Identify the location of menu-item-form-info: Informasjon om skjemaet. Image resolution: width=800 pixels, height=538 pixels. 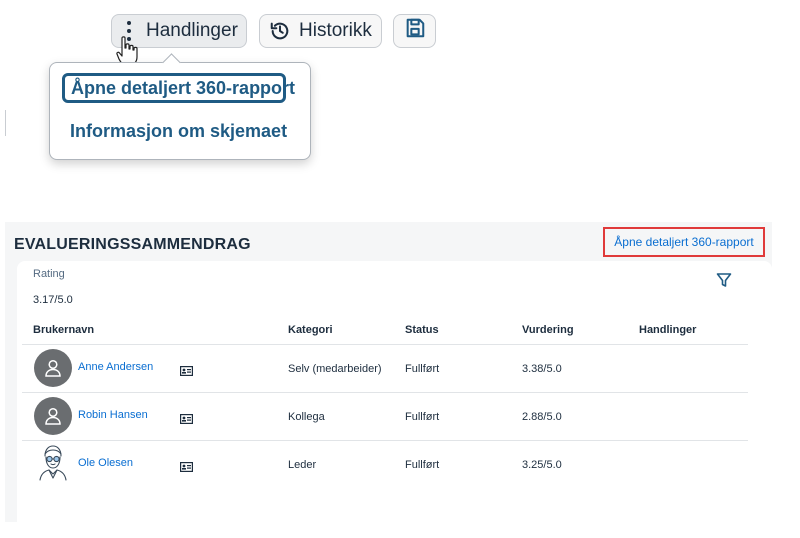
(178, 131).